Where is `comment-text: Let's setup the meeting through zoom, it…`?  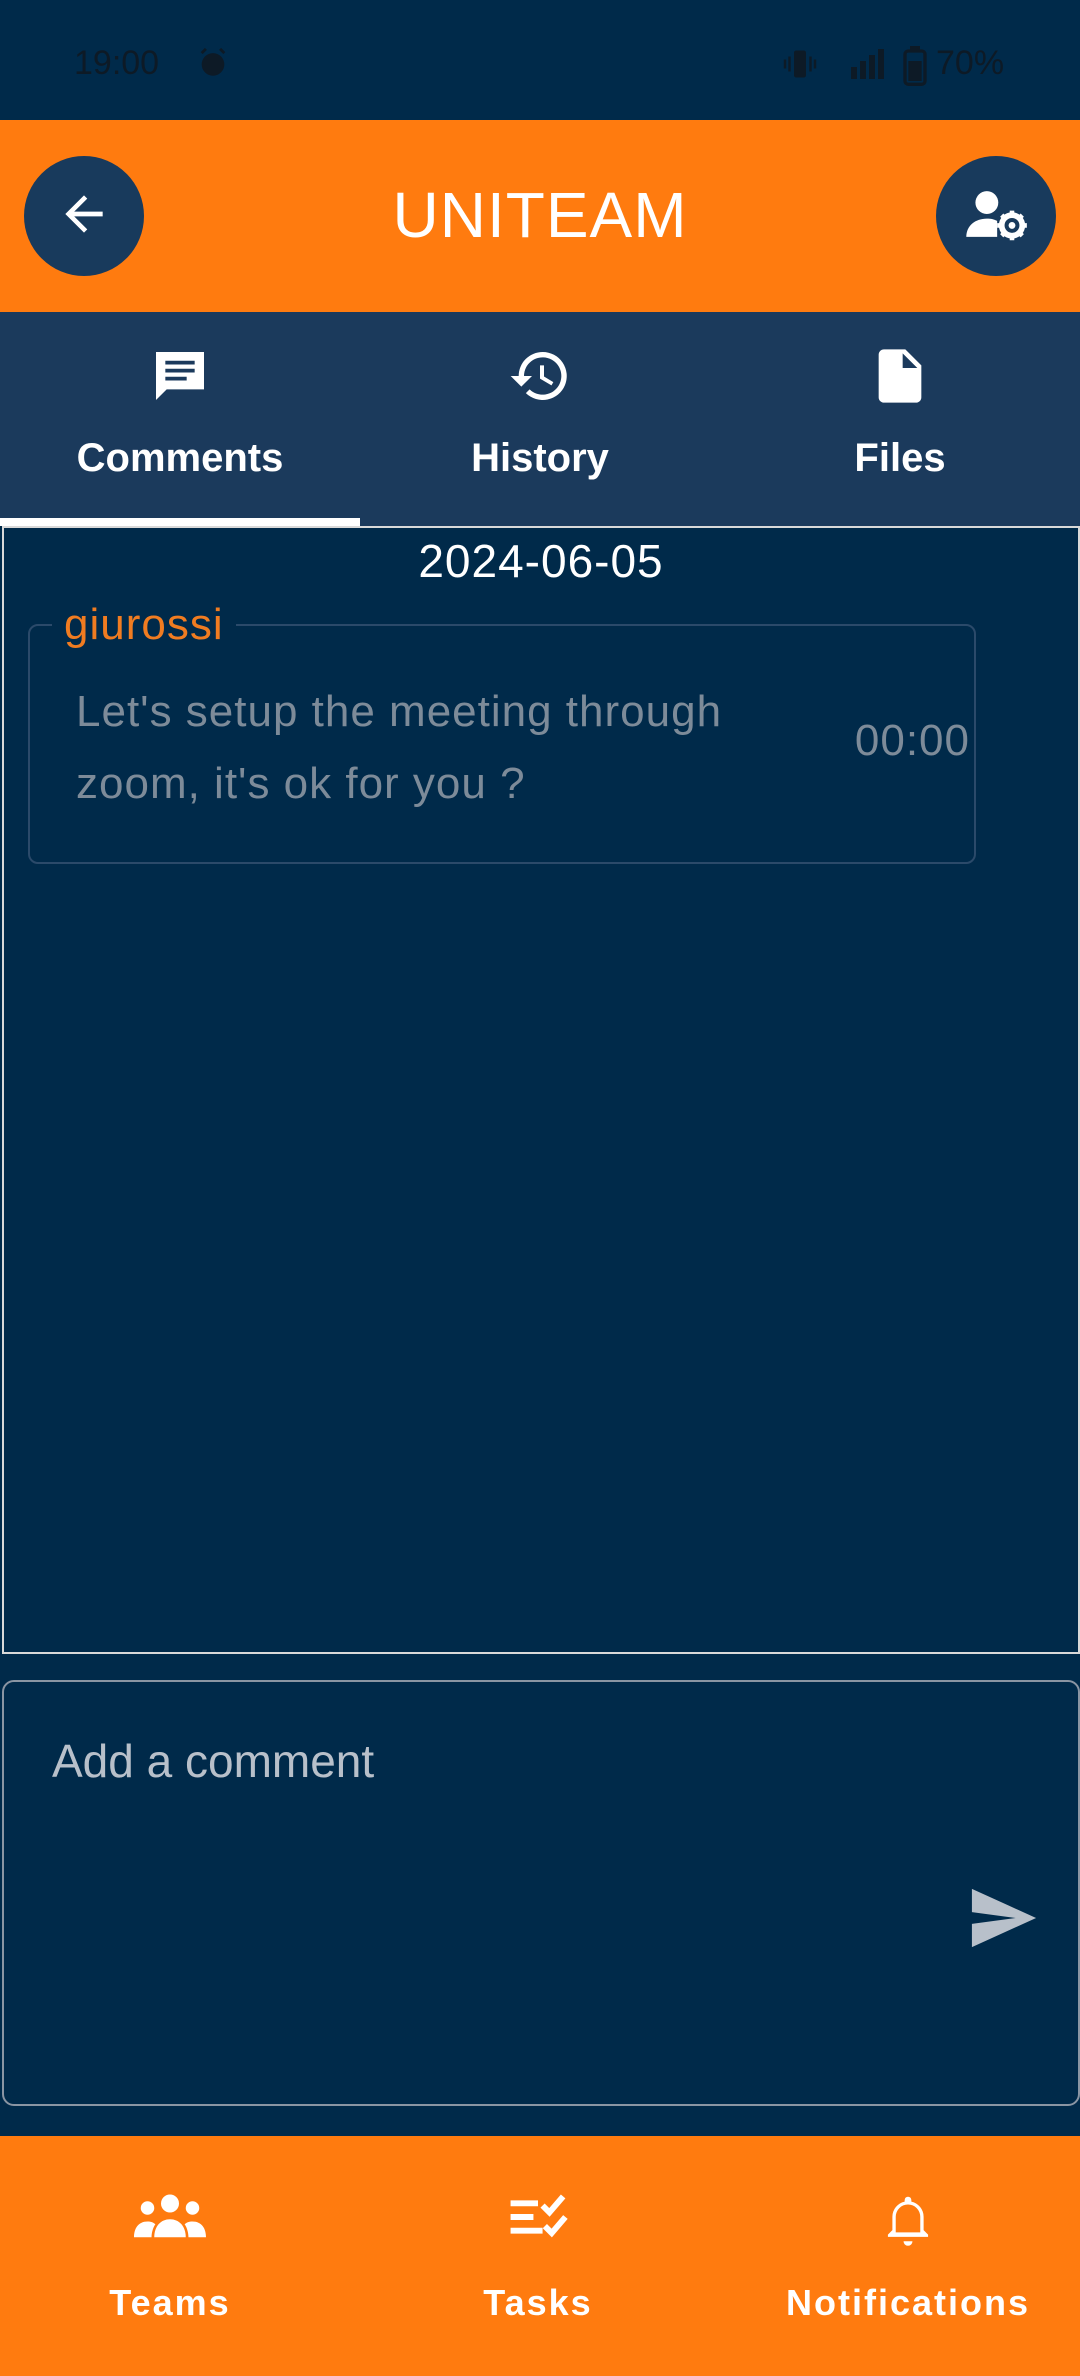
comment-text: Let's setup the meeting through zoom, it… is located at coordinates (399, 747).